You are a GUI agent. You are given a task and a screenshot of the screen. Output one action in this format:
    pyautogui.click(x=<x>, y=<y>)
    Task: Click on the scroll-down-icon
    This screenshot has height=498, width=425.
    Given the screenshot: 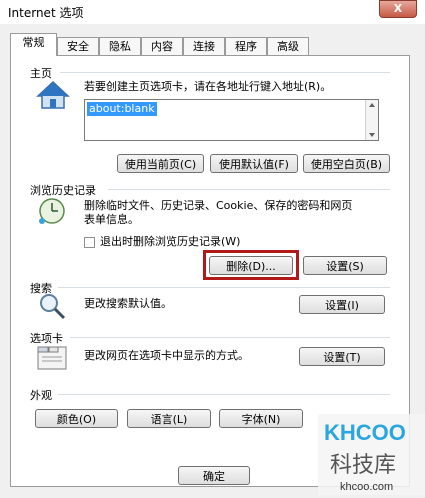 What is the action you would take?
    pyautogui.click(x=372, y=135)
    